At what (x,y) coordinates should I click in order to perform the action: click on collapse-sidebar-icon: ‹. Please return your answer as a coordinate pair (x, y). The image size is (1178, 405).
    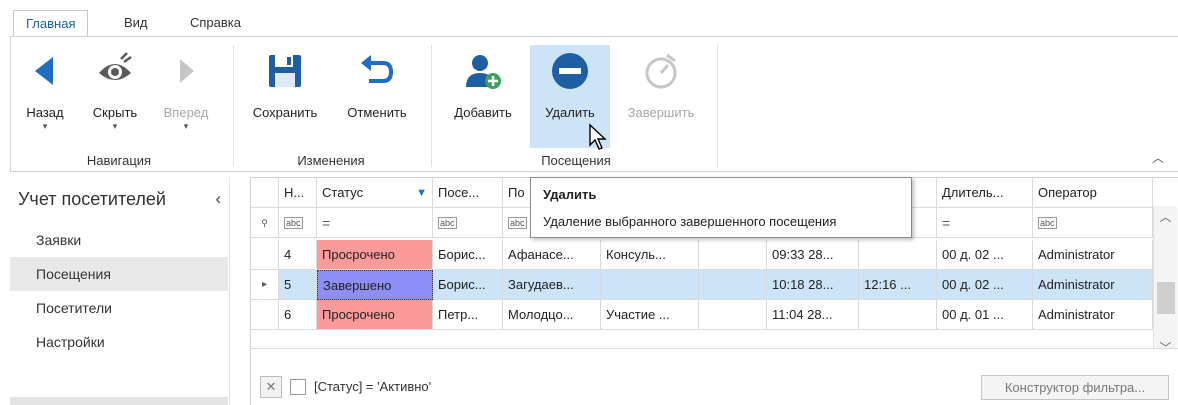
    Looking at the image, I should click on (218, 199).